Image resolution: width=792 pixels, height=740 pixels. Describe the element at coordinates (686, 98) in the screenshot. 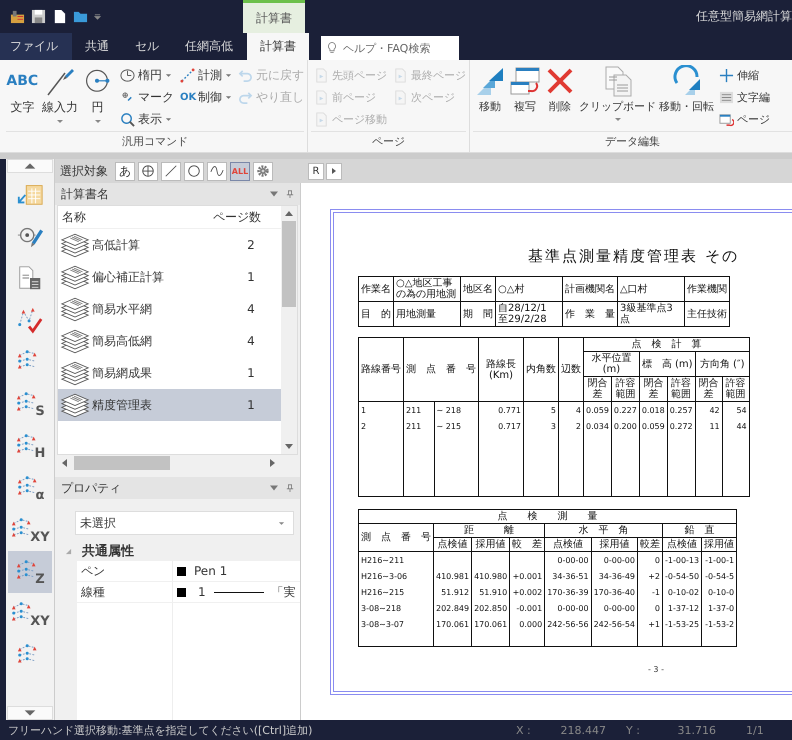

I see `ribbon-button: 移動・回転` at that location.